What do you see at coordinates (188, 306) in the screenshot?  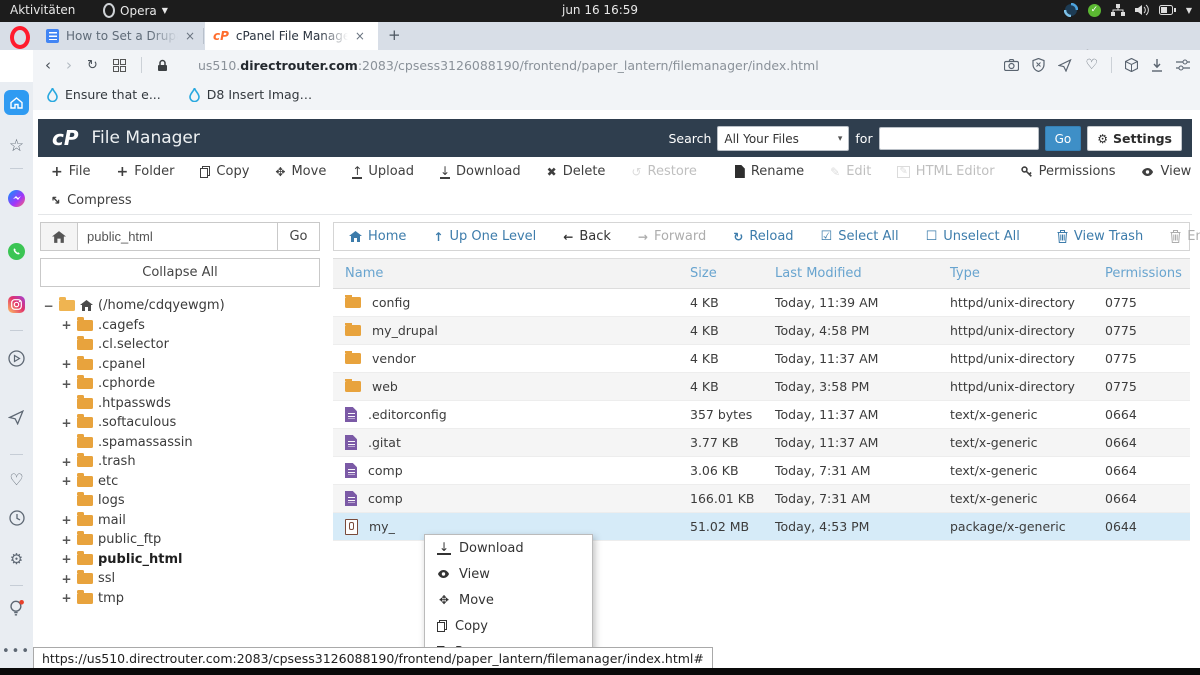 I see `tree-item-home-cdqyewgm: − (/home/cdqyewgm)` at bounding box center [188, 306].